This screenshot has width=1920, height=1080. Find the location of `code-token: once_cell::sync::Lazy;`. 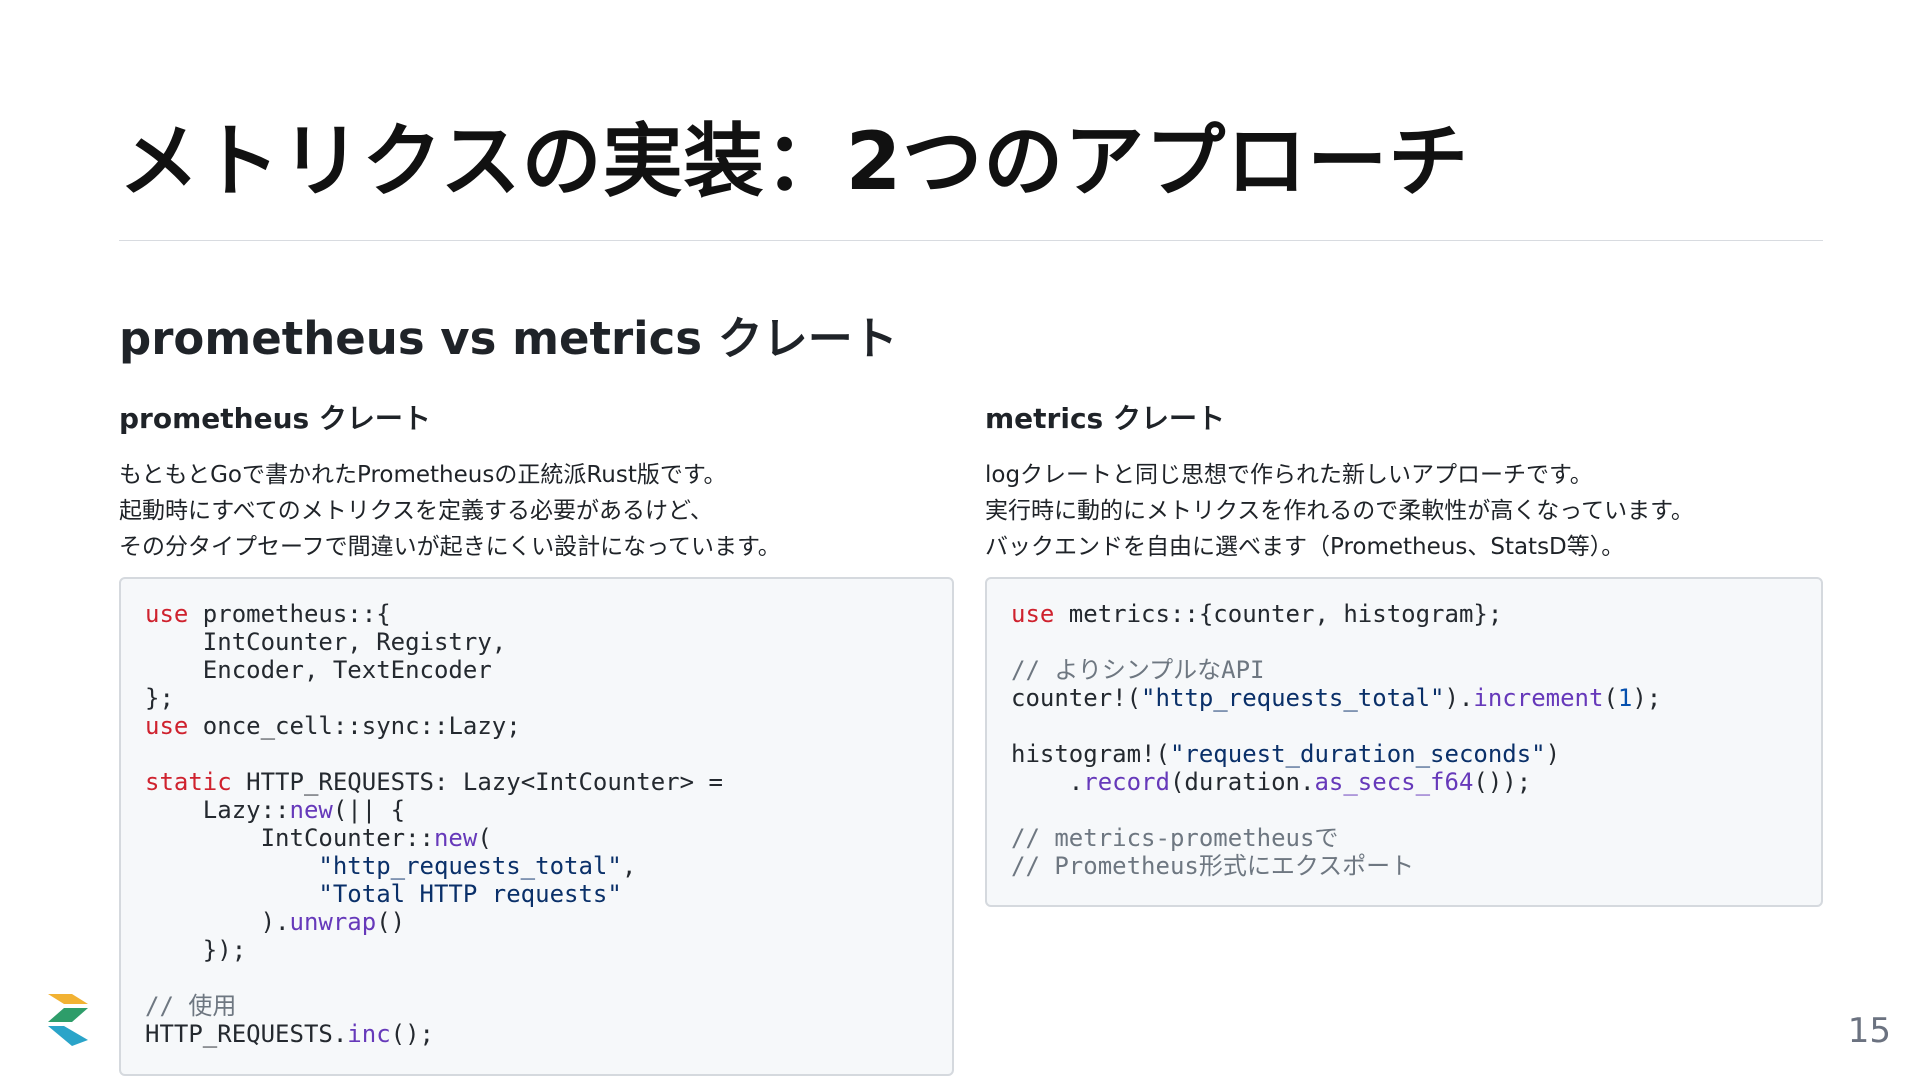

code-token: once_cell::sync::Lazy; is located at coordinates (354, 726).